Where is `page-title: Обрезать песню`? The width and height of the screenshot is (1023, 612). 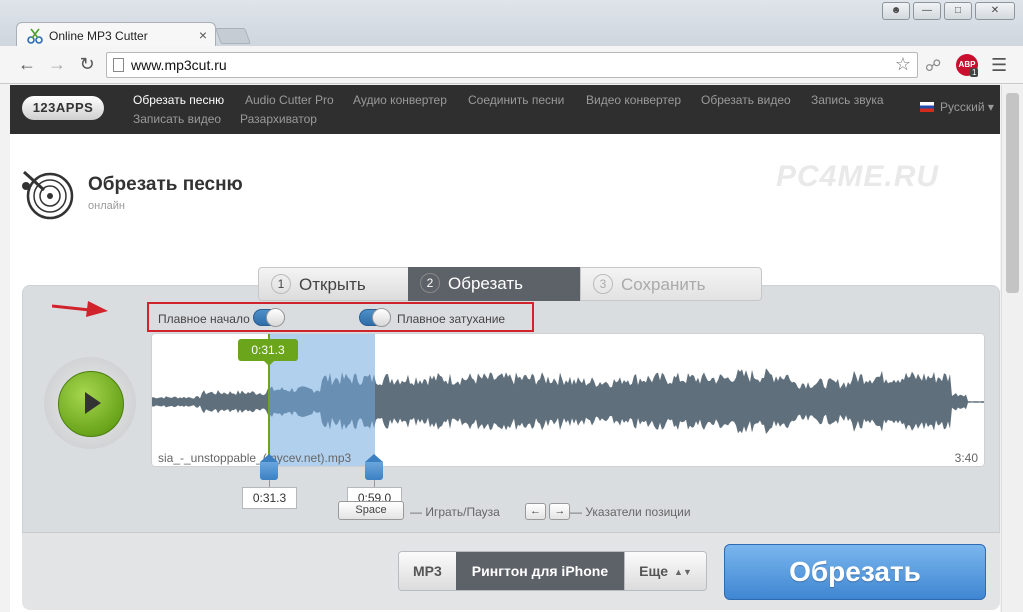
page-title: Обрезать песню is located at coordinates (165, 184).